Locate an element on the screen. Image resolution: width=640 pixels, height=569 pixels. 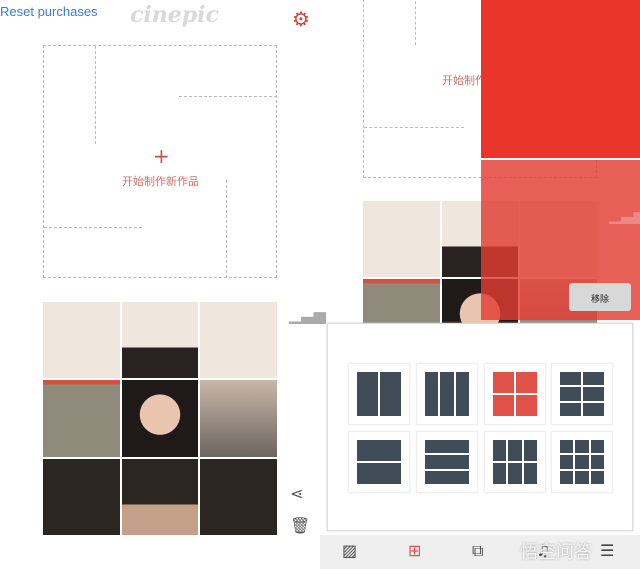
layout-option-three-rows is located at coordinates (447, 462).